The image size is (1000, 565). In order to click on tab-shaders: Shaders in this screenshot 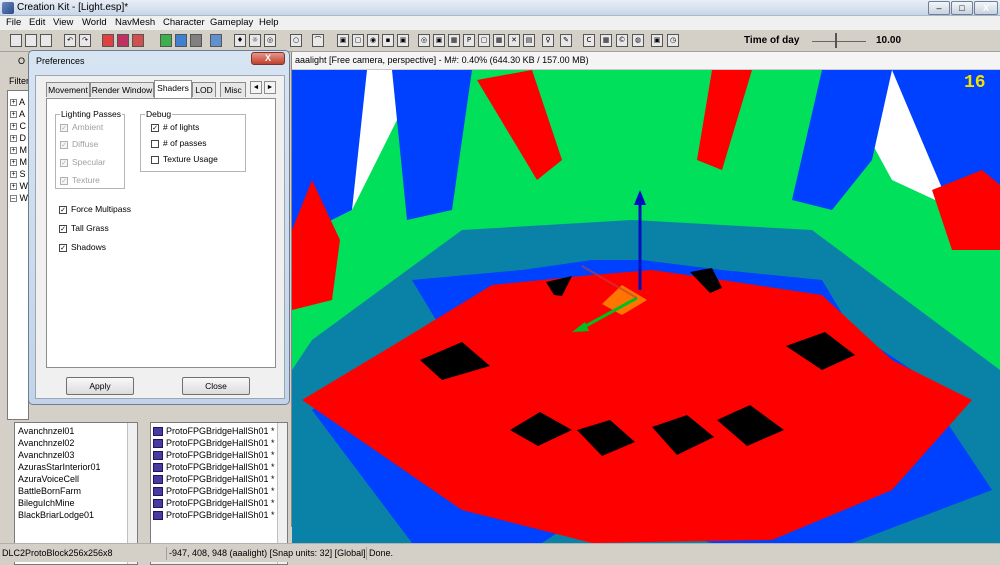, I will do `click(173, 89)`.